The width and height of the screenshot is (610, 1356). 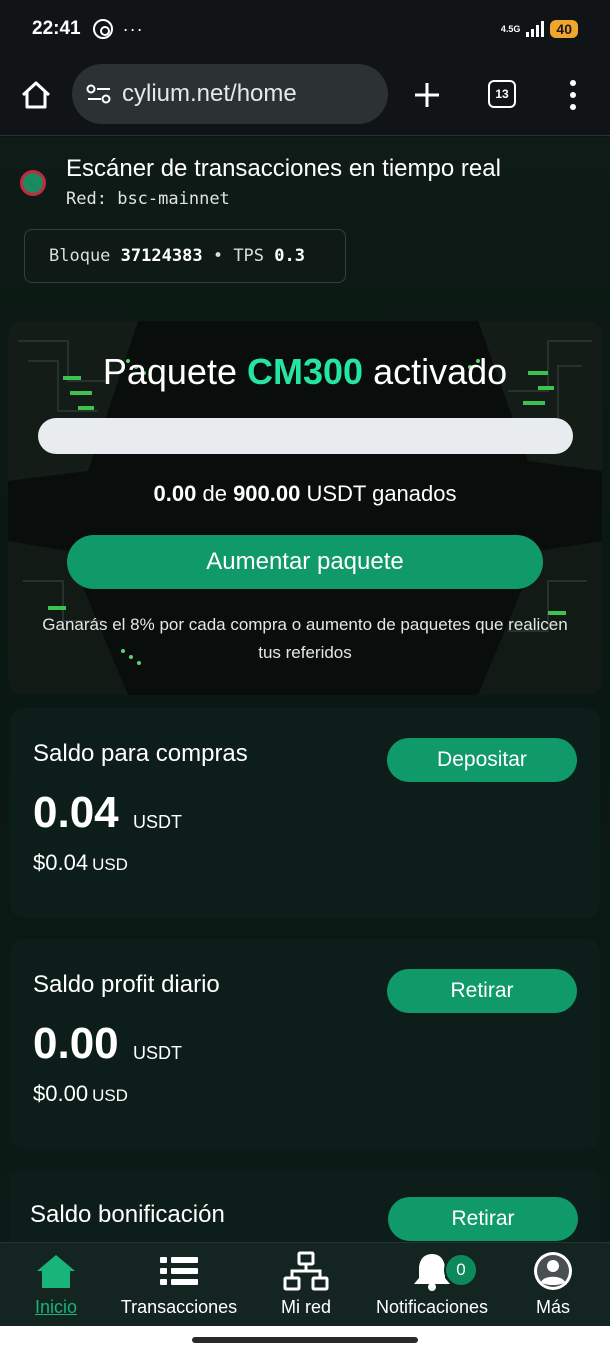 What do you see at coordinates (169, 371) in the screenshot?
I see `package-title-prefix: Paquete` at bounding box center [169, 371].